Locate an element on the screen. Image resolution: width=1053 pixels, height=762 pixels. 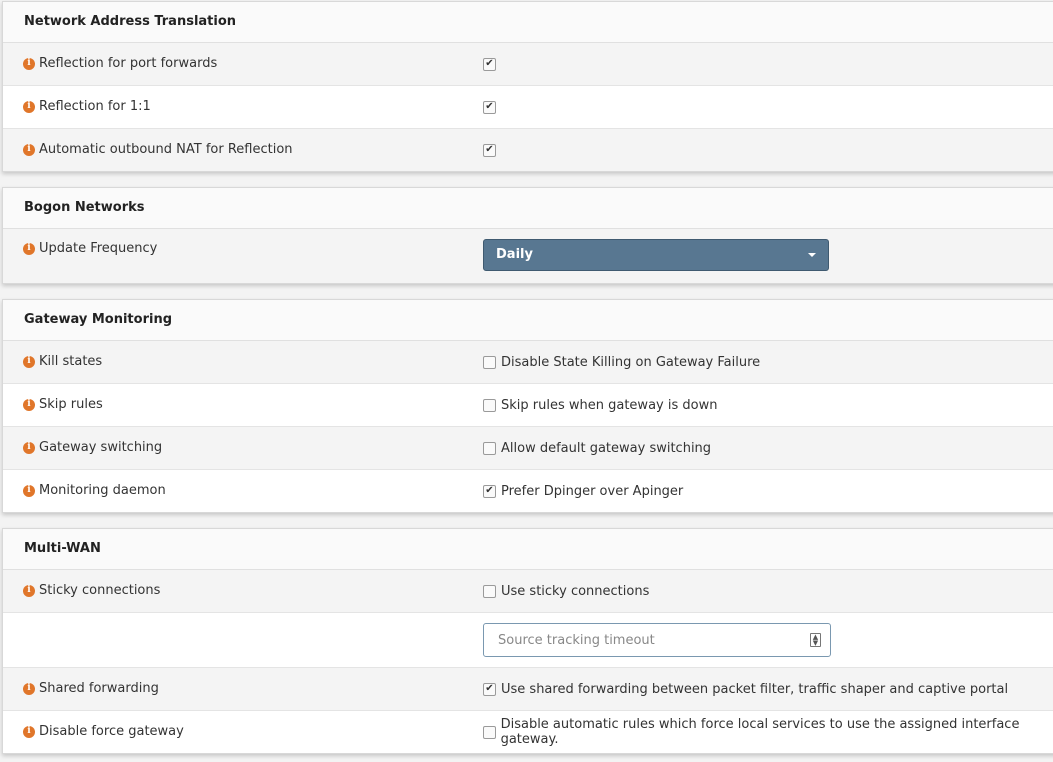
reflection-1to1-checkbox: ✔ is located at coordinates (489, 107).